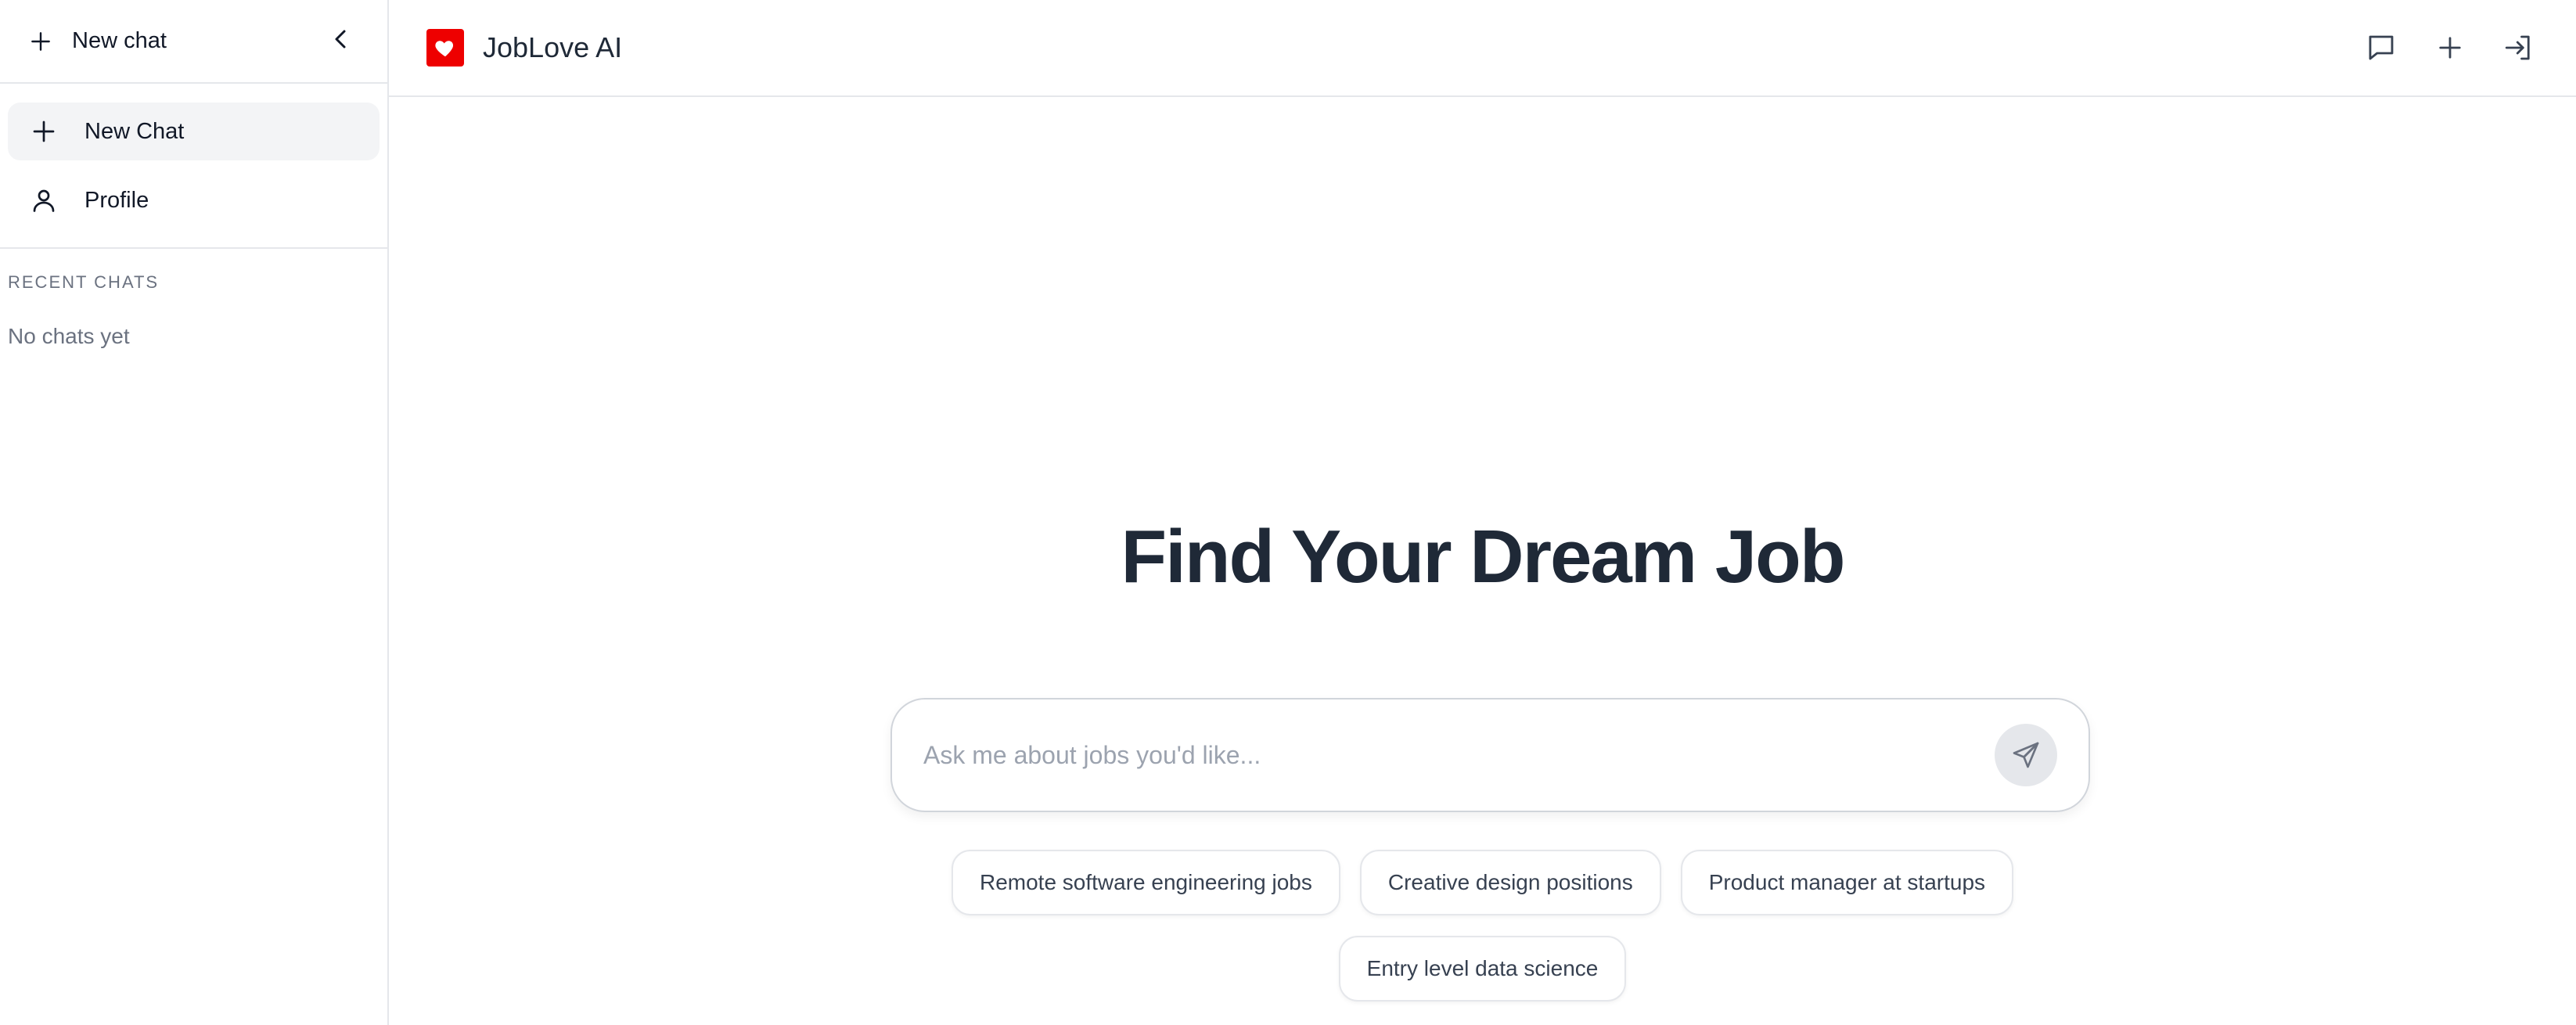 The image size is (2576, 1025). What do you see at coordinates (1847, 883) in the screenshot?
I see `suggestion-chip: Product manager at startups` at bounding box center [1847, 883].